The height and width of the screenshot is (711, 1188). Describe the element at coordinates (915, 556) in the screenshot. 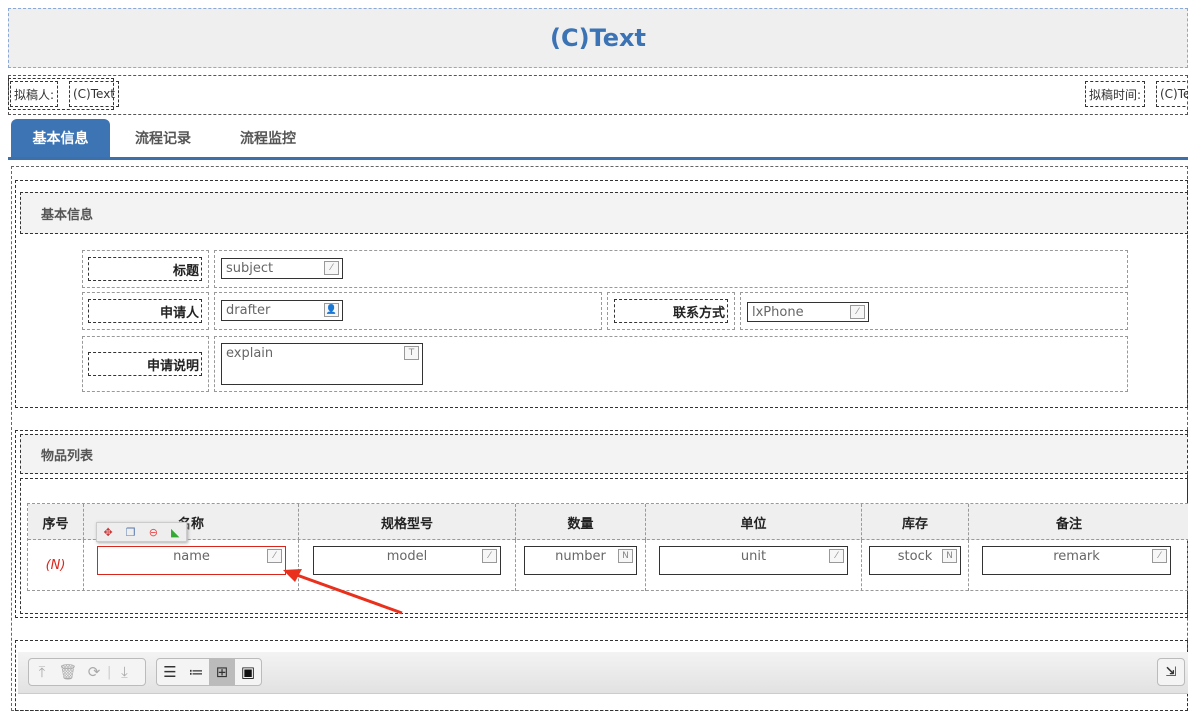

I see `stock-value: stock` at that location.